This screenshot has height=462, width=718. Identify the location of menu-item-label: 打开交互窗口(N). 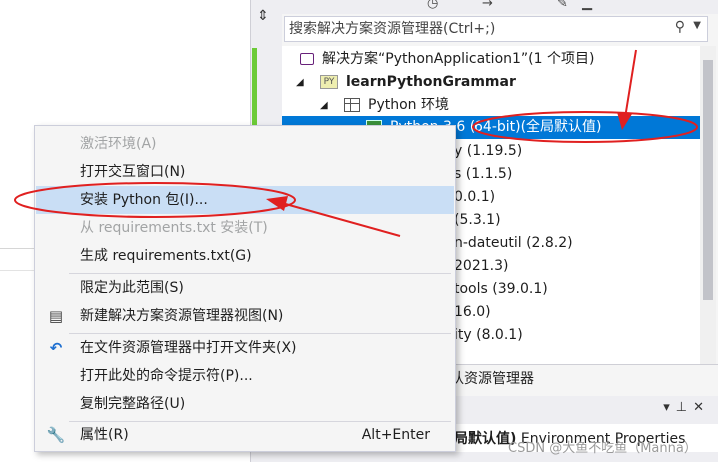
(133, 172).